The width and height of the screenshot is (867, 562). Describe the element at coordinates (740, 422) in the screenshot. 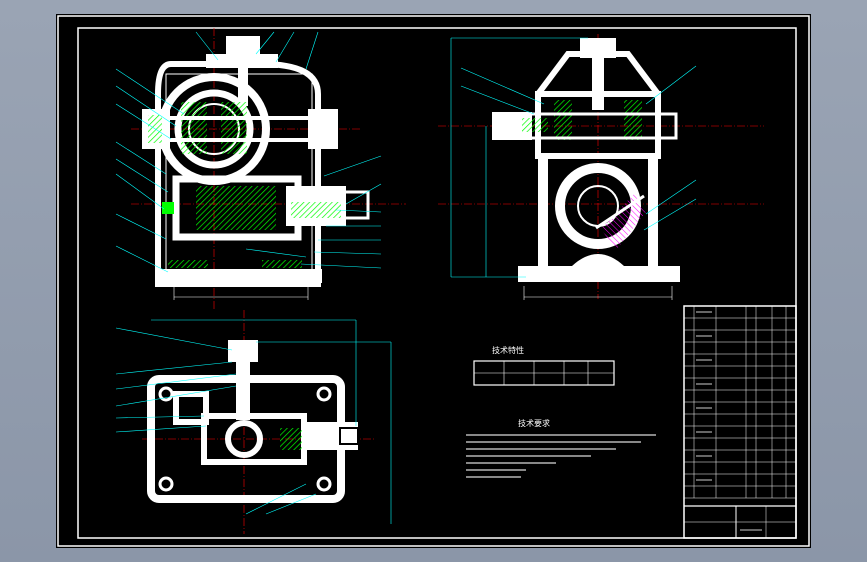

I see `title-block` at that location.